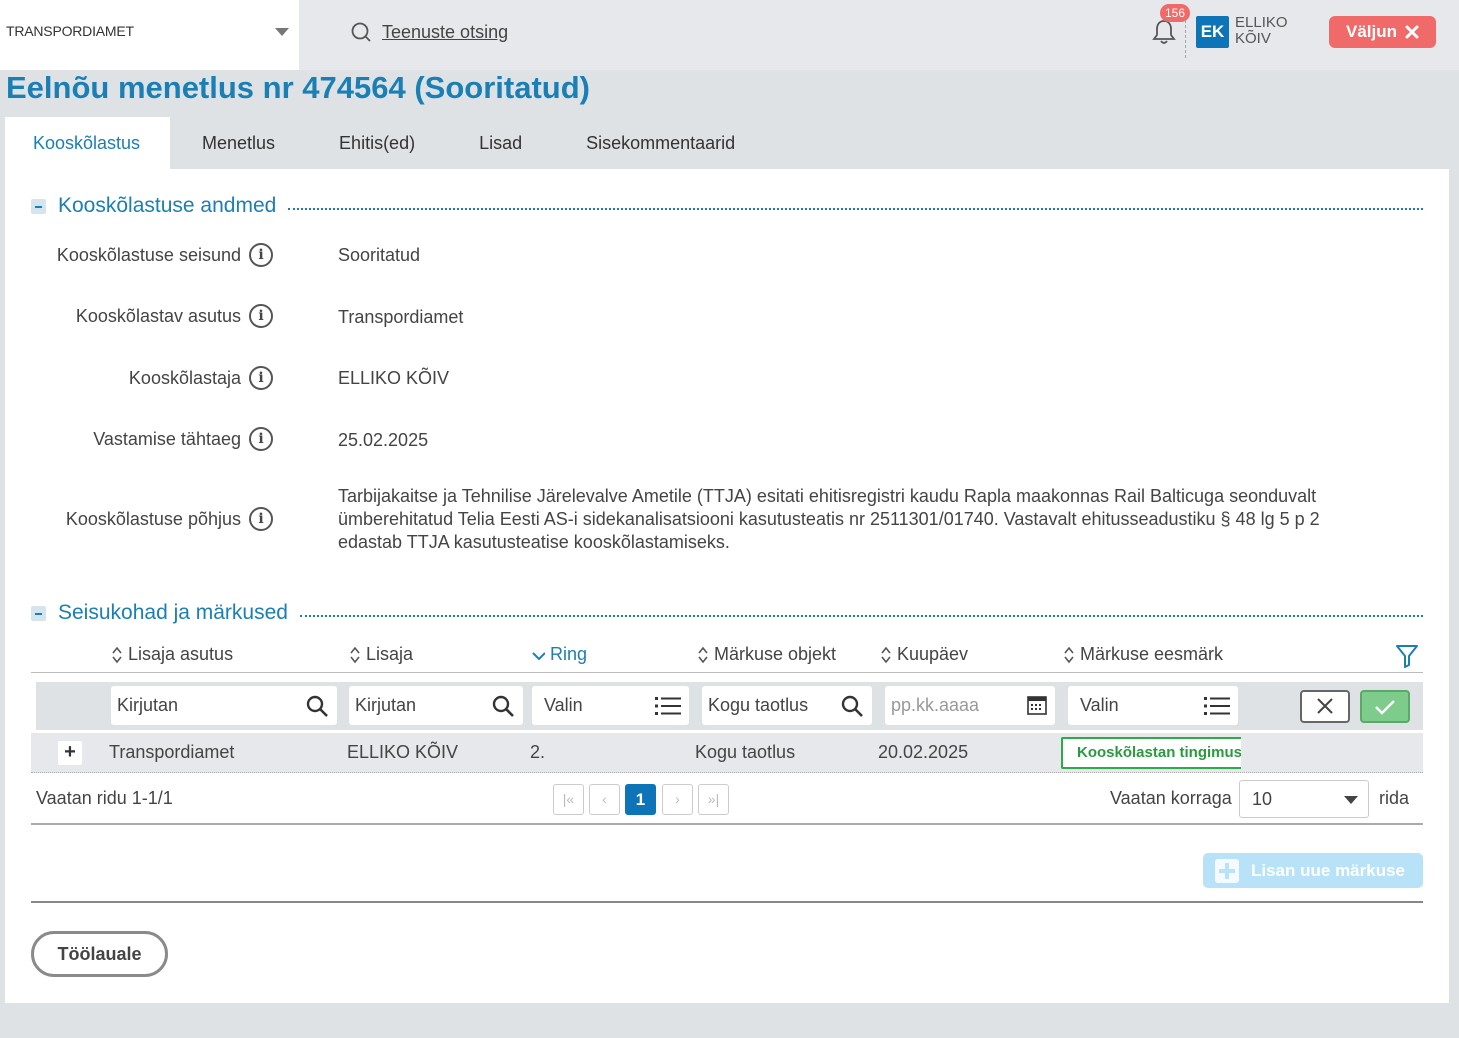 The width and height of the screenshot is (1459, 1038). Describe the element at coordinates (745, 752) in the screenshot. I see `cell-objekt: Kogu taotlus` at that location.